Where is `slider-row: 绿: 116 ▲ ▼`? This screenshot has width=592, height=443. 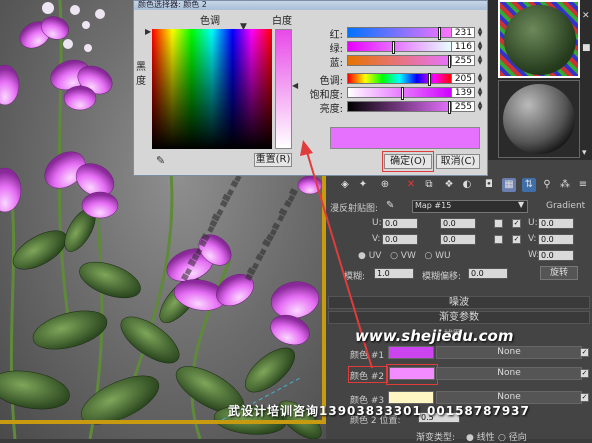
slider-row: 绿: 116 ▲ ▼ is located at coordinates (391, 48).